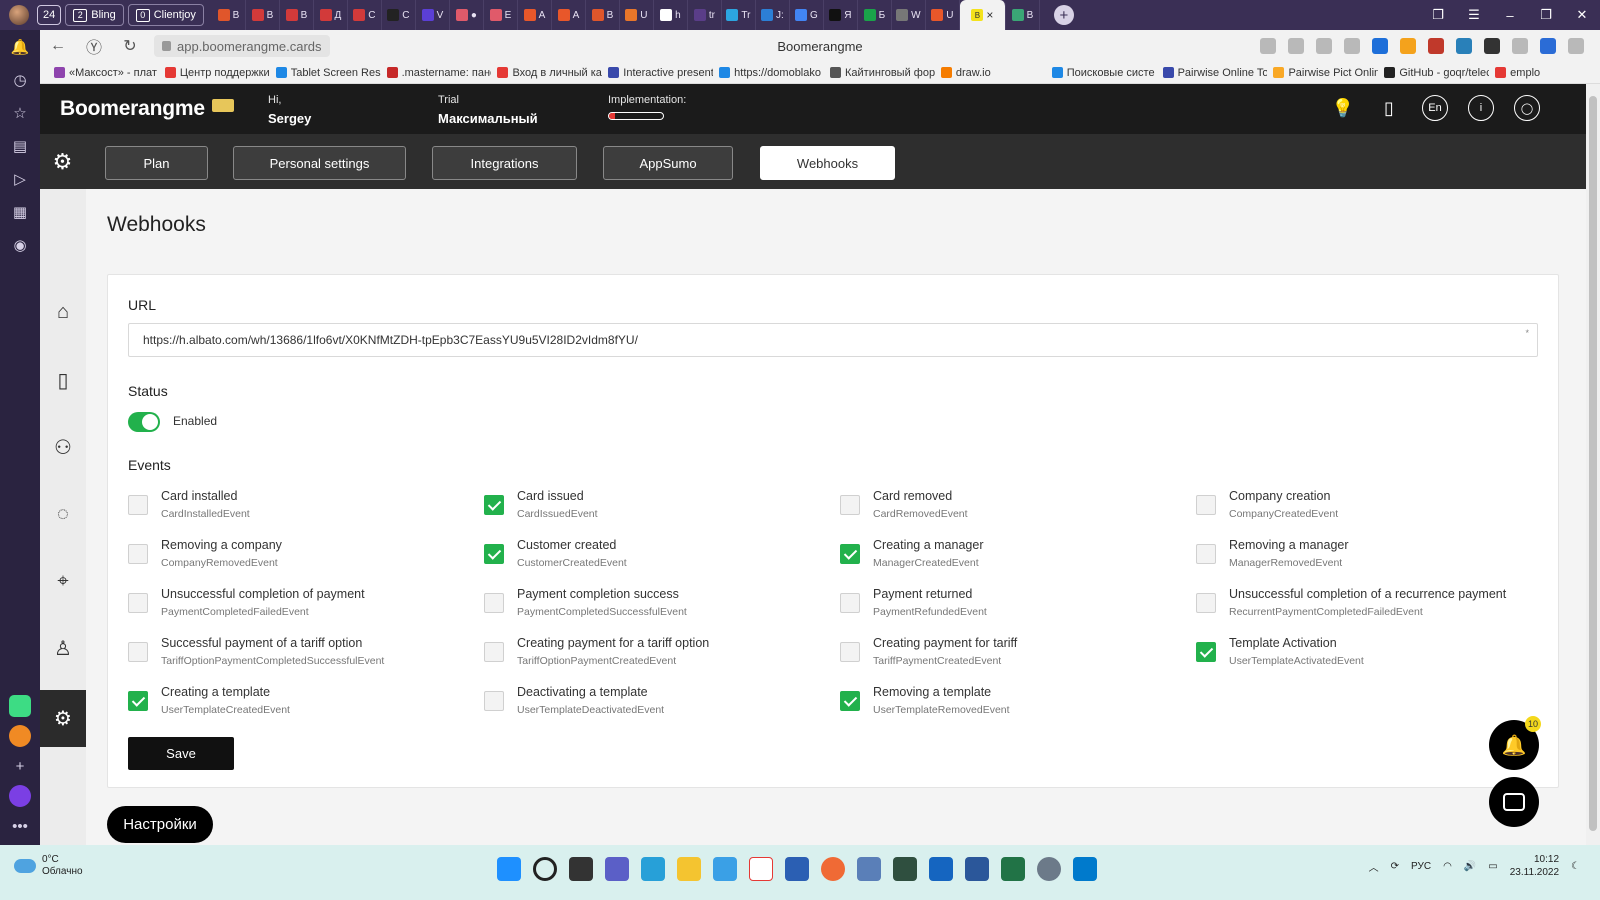 The image size is (1600, 900). What do you see at coordinates (20, 79) in the screenshot?
I see `history-icon: ◷` at bounding box center [20, 79].